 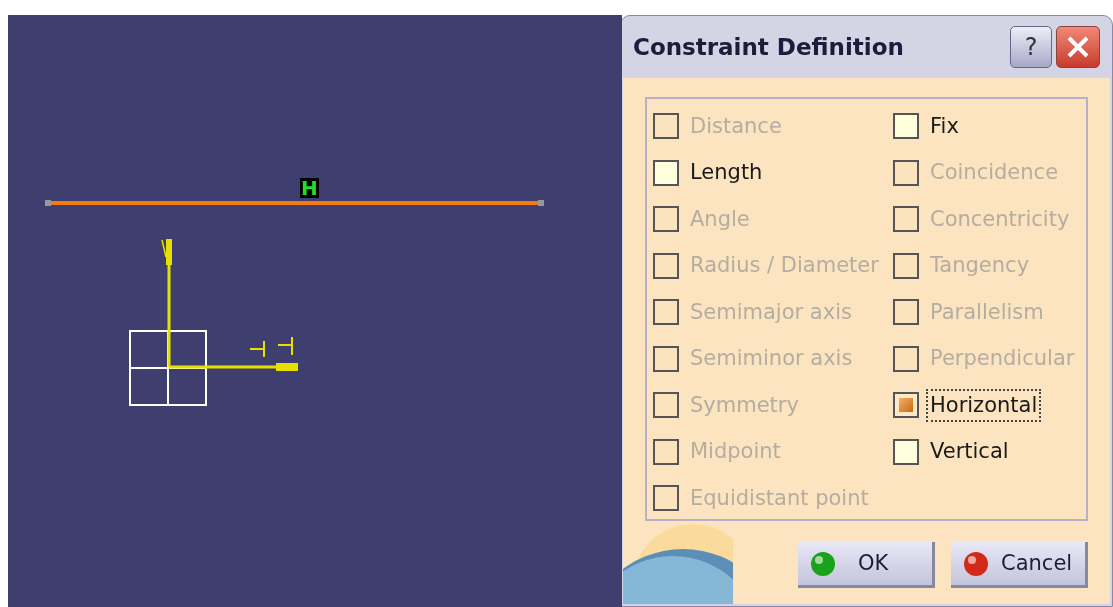 What do you see at coordinates (726, 173) in the screenshot?
I see `checkbox-label: Length` at bounding box center [726, 173].